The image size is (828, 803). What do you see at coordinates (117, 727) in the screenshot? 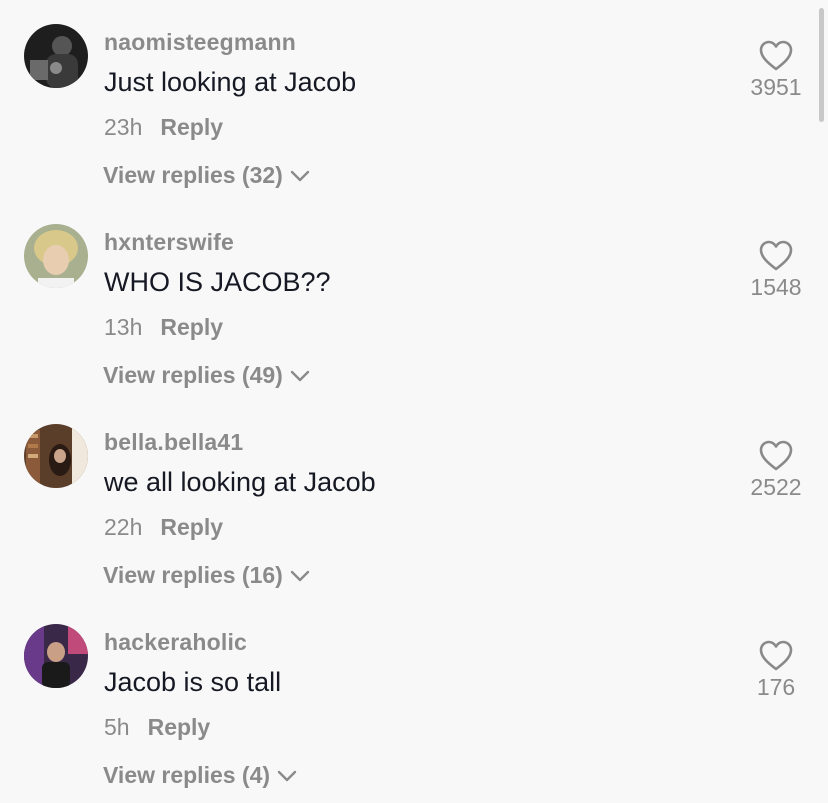
I see `comment-time: 5h` at bounding box center [117, 727].